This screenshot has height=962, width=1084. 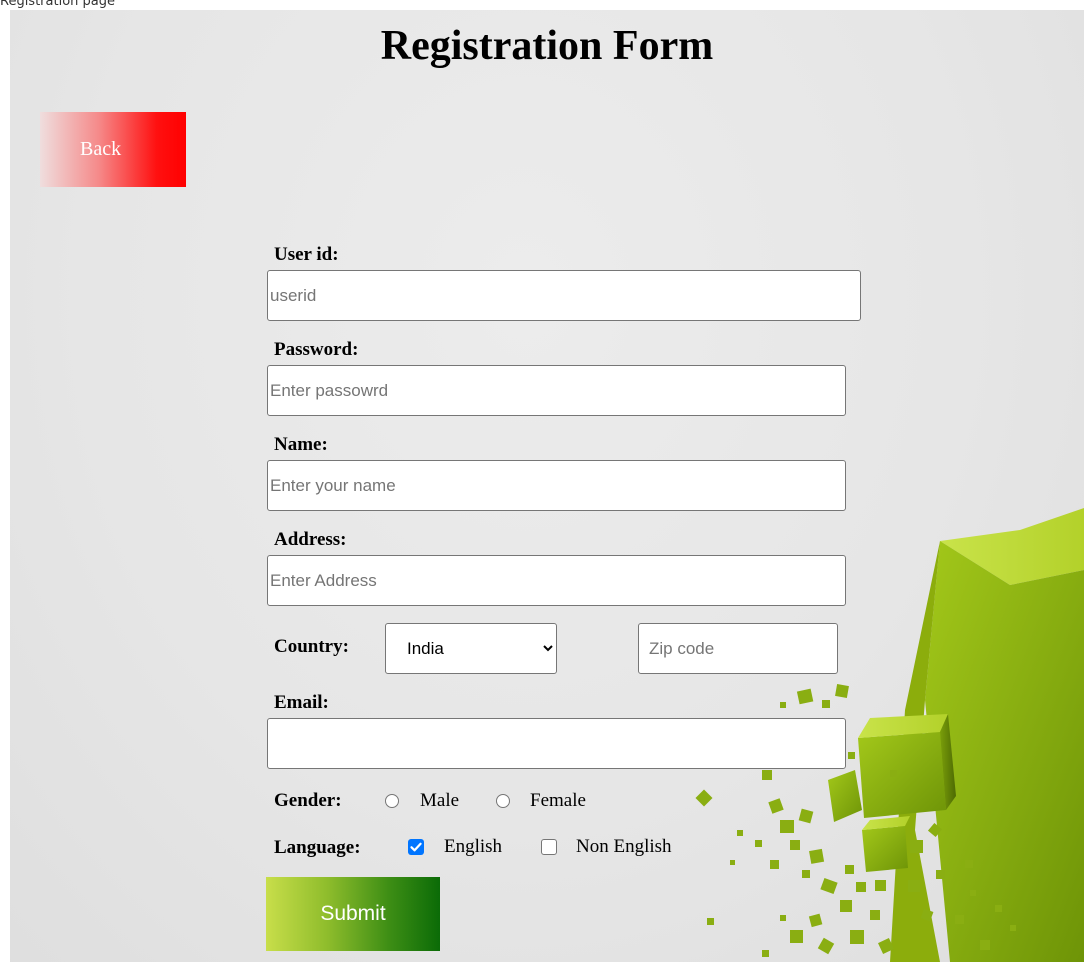 I want to click on language-english-checkbox, so click(x=416, y=847).